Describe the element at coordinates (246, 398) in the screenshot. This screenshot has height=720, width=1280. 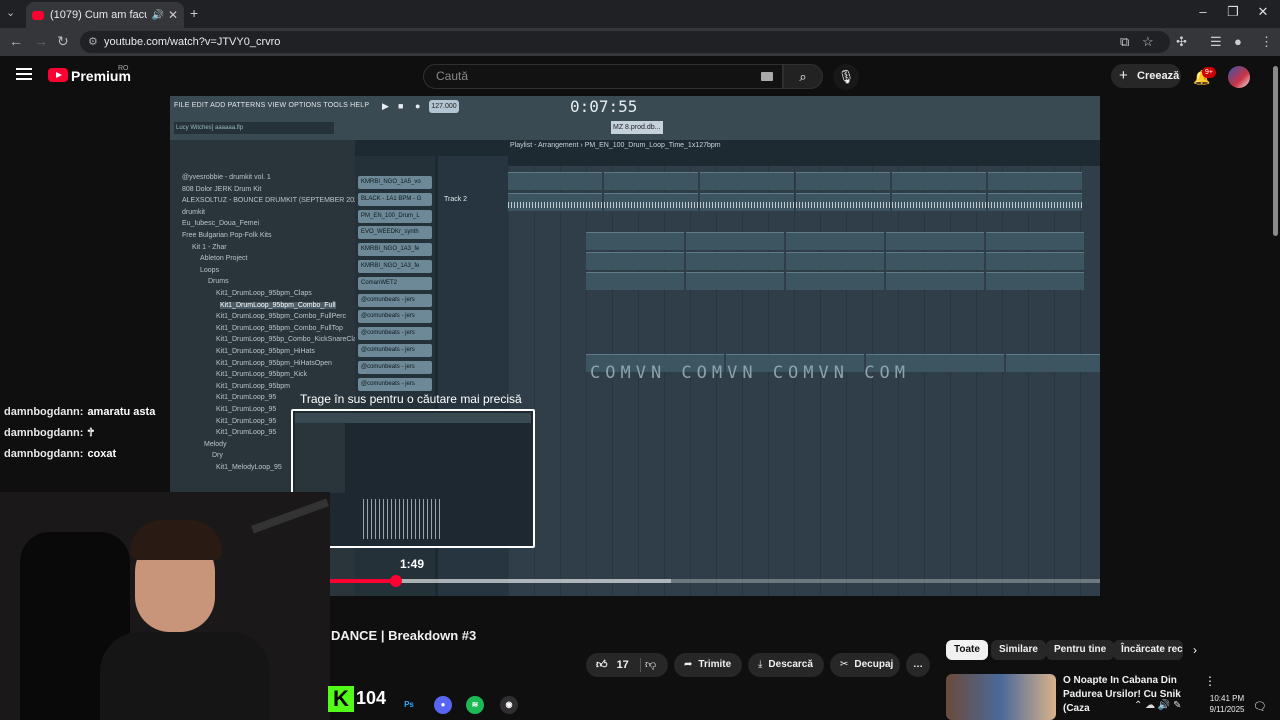
I see `fl-browser-item: Kit1_DrumLoop_95` at that location.